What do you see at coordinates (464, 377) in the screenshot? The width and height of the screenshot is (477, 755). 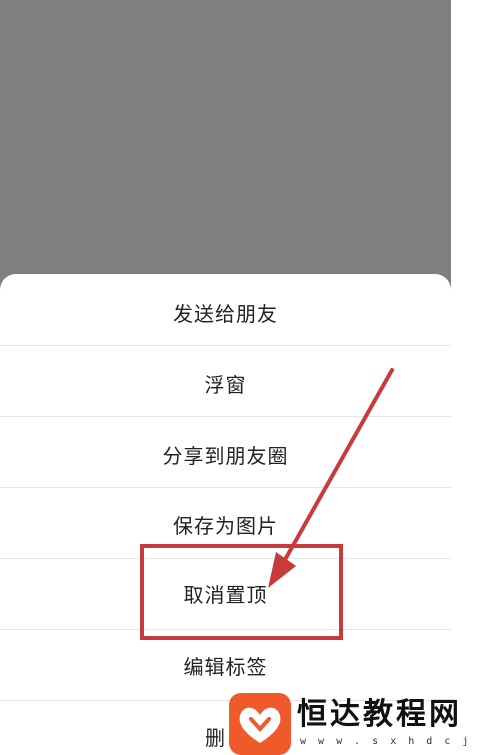 I see `side-gap` at bounding box center [464, 377].